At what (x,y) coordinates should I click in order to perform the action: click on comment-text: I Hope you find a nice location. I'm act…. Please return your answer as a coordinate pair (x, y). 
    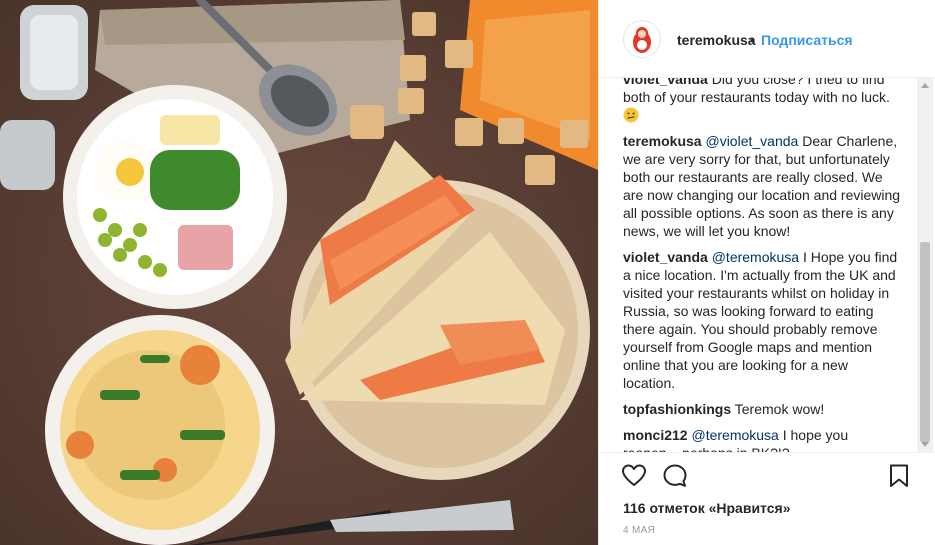
    Looking at the image, I should click on (760, 320).